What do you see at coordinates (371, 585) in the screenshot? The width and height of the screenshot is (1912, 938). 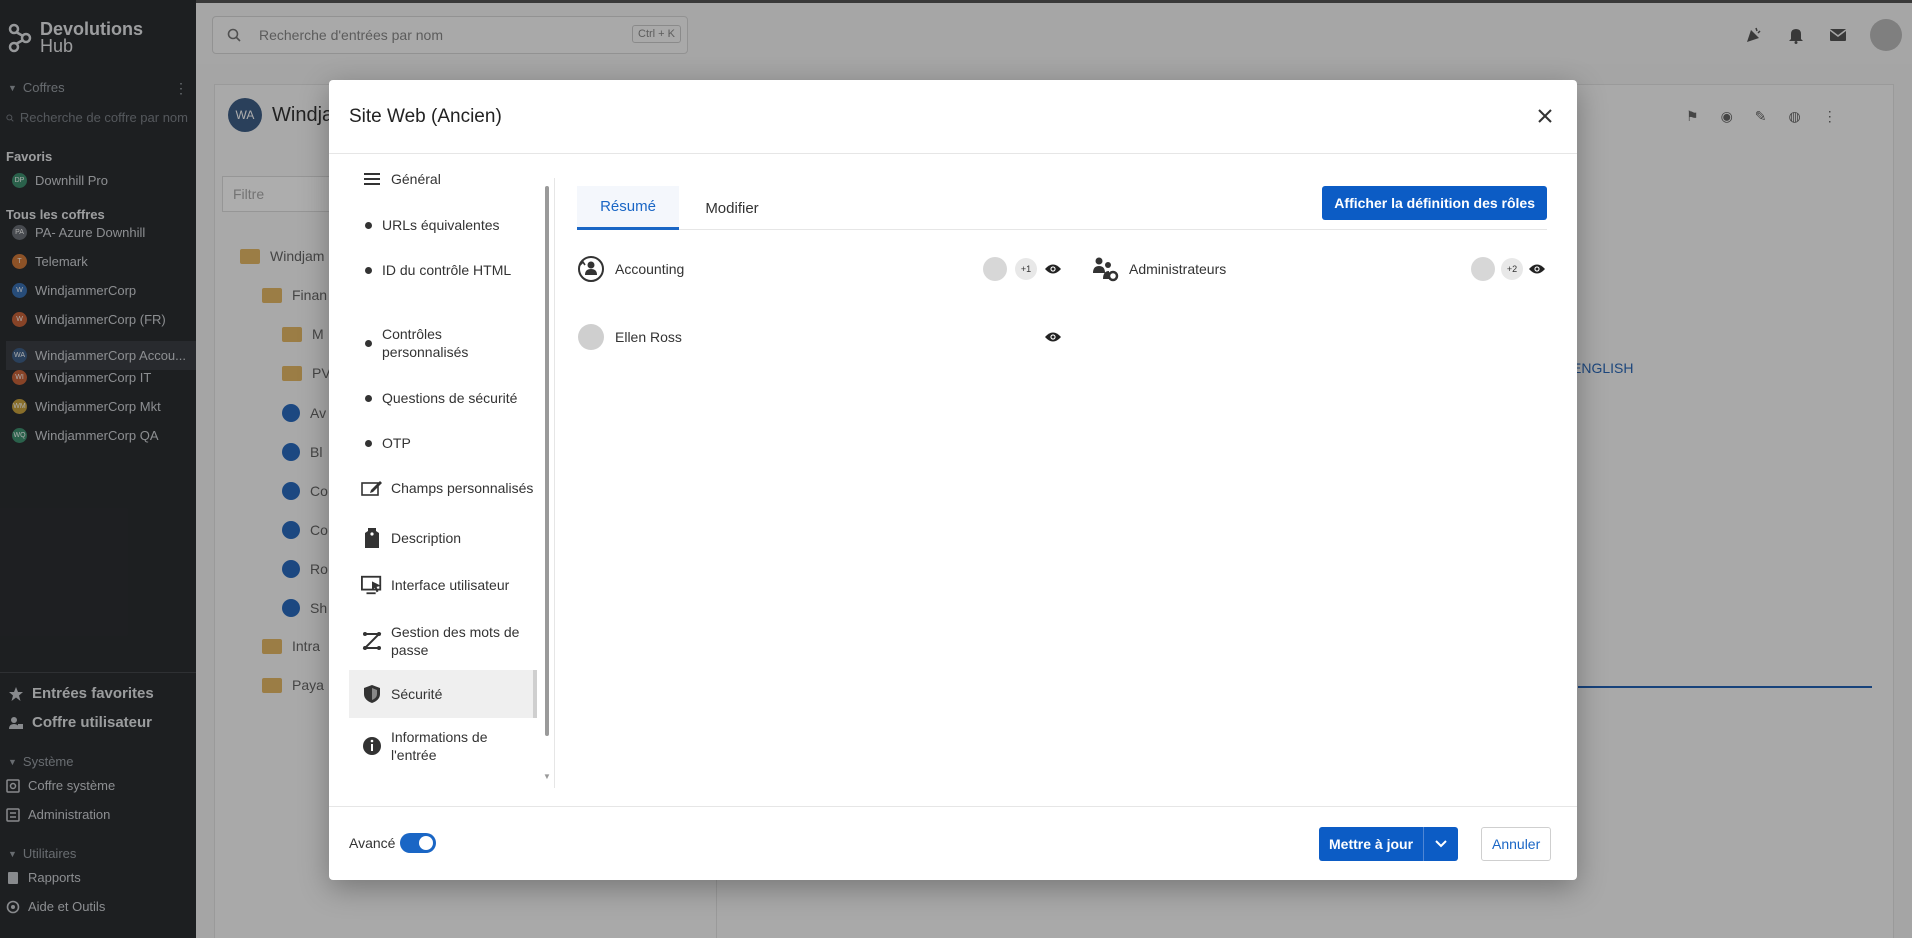 I see `monitor-icon` at bounding box center [371, 585].